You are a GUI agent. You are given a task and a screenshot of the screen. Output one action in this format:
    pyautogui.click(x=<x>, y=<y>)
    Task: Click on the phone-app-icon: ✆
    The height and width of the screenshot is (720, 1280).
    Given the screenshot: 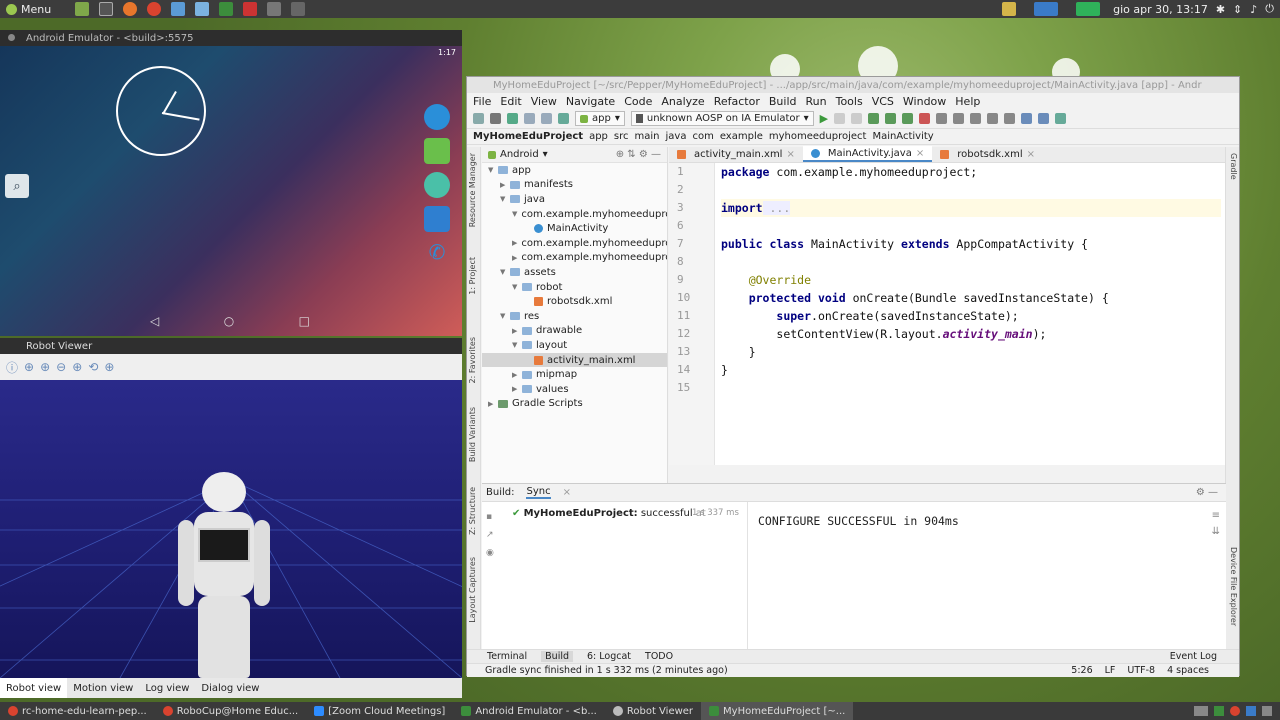 What is the action you would take?
    pyautogui.click(x=437, y=253)
    